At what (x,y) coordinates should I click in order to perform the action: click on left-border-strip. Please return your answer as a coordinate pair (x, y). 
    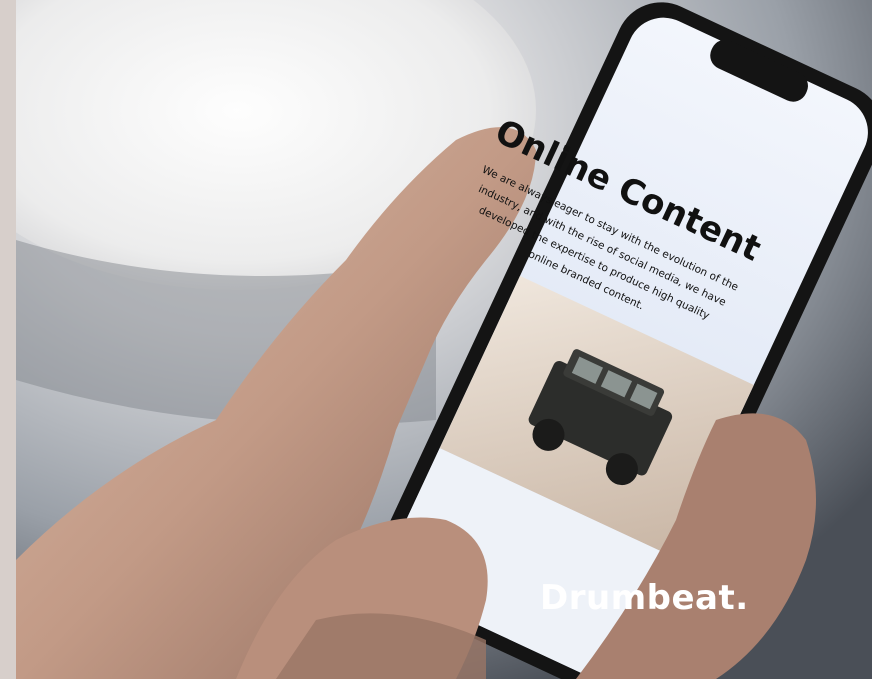
    Looking at the image, I should click on (8, 339).